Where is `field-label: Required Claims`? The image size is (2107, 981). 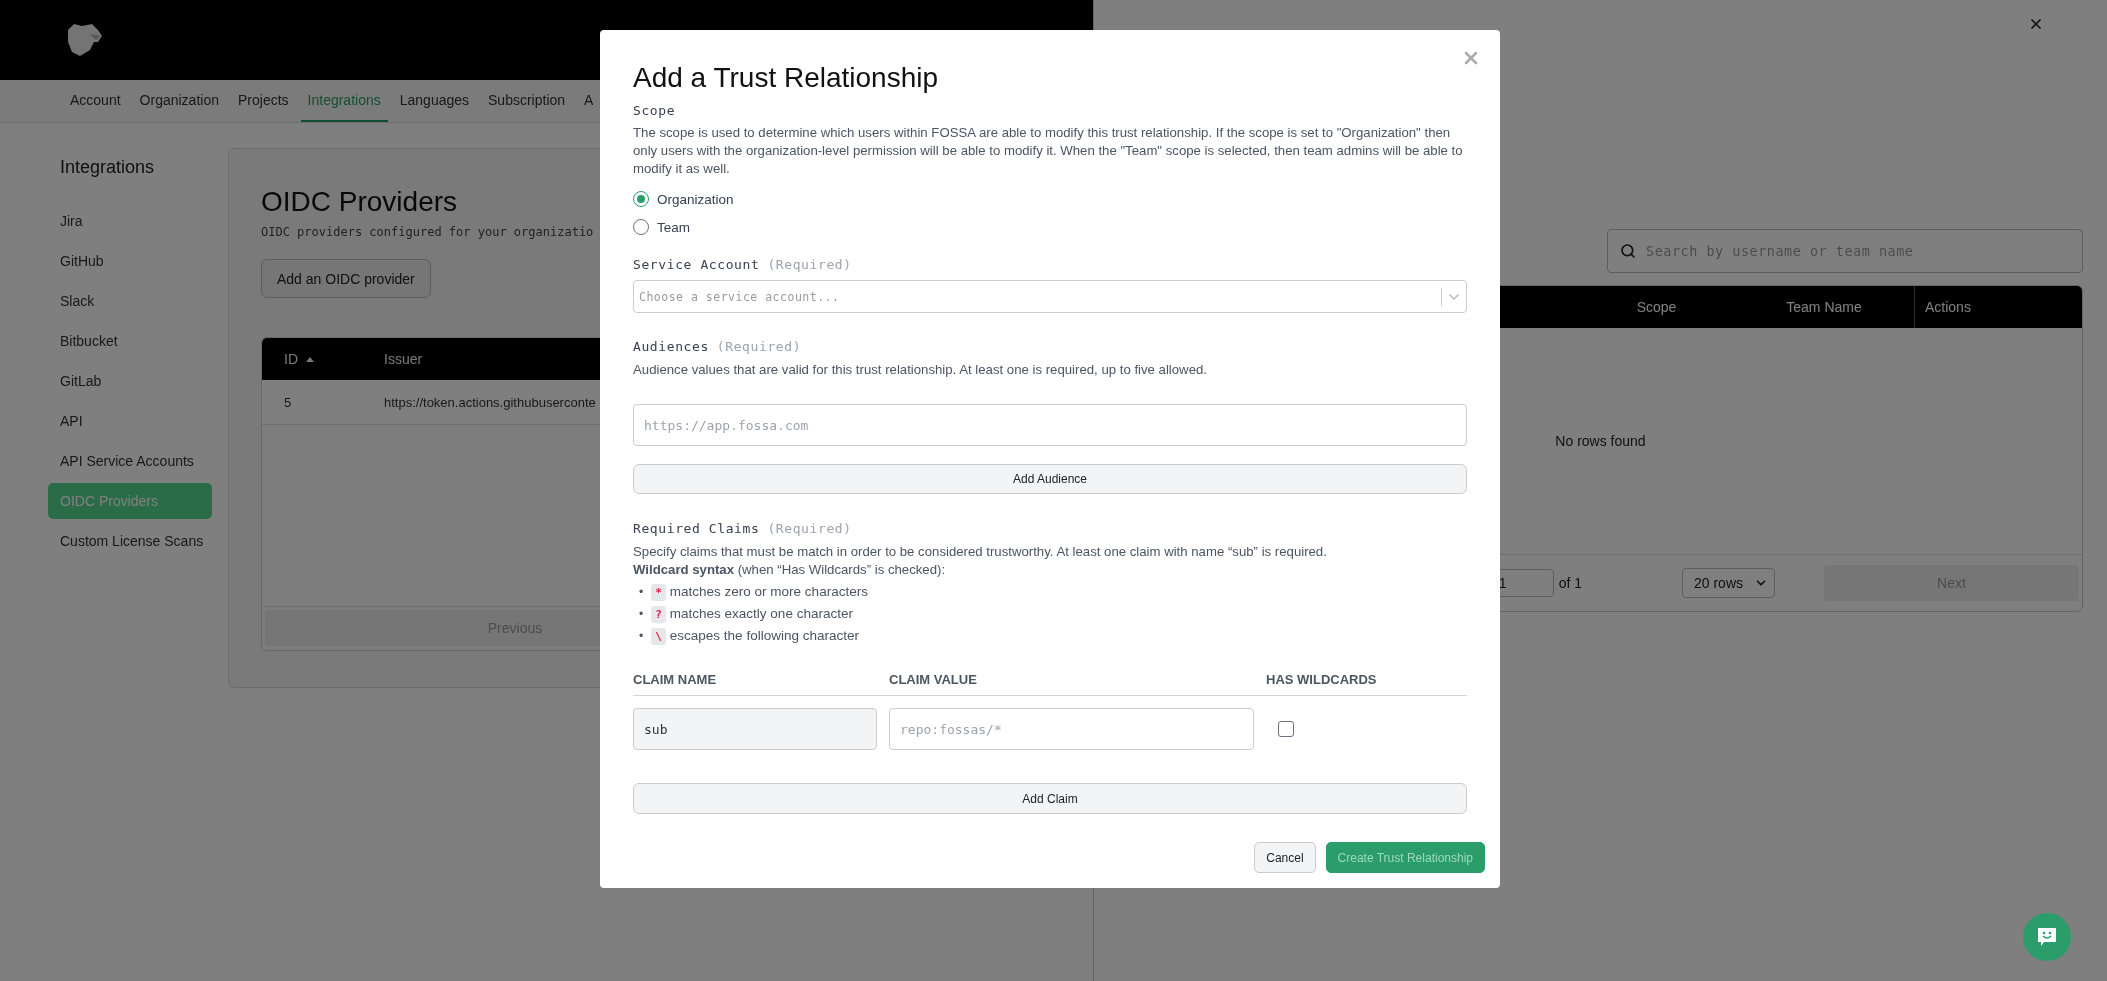
field-label: Required Claims is located at coordinates (696, 529).